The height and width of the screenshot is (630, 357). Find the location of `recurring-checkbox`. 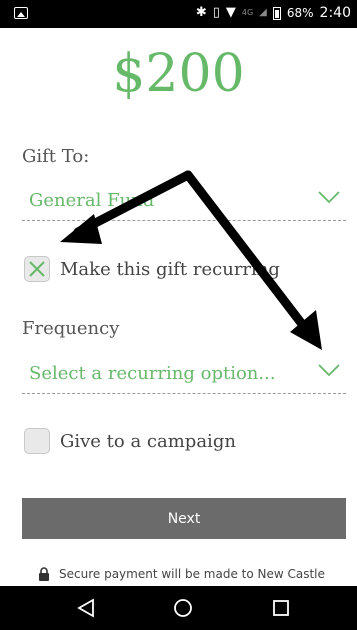

recurring-checkbox is located at coordinates (37, 269).